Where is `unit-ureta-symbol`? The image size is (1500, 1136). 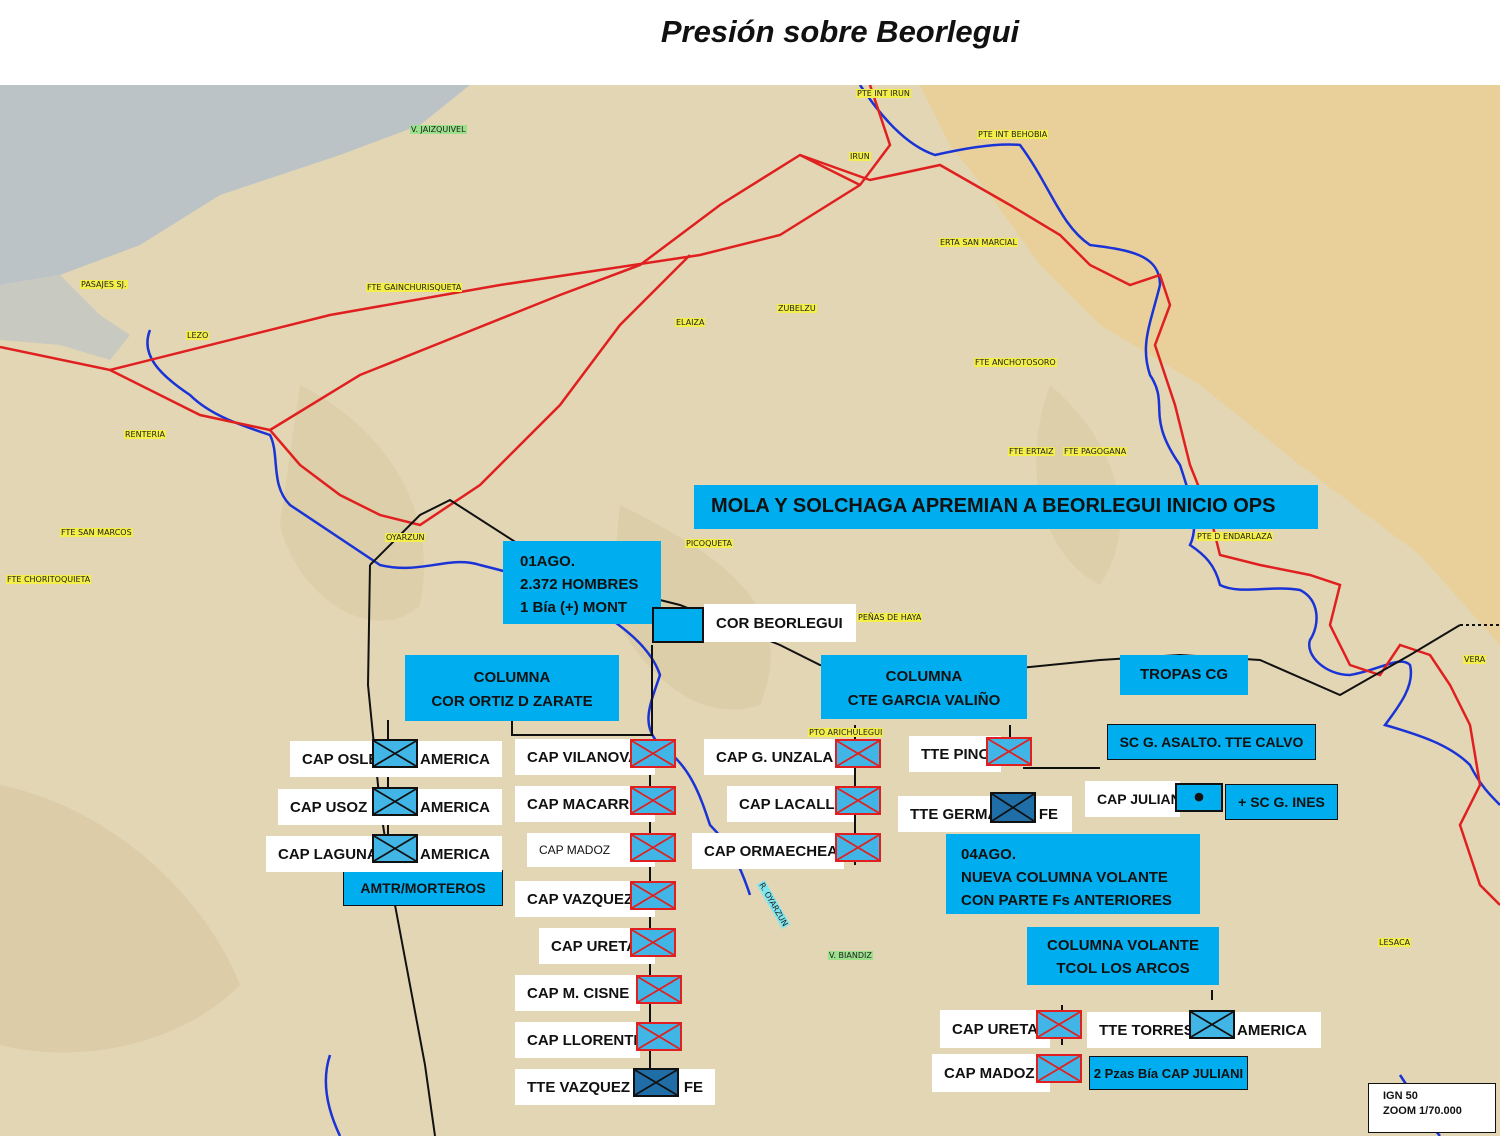 unit-ureta-symbol is located at coordinates (653, 942).